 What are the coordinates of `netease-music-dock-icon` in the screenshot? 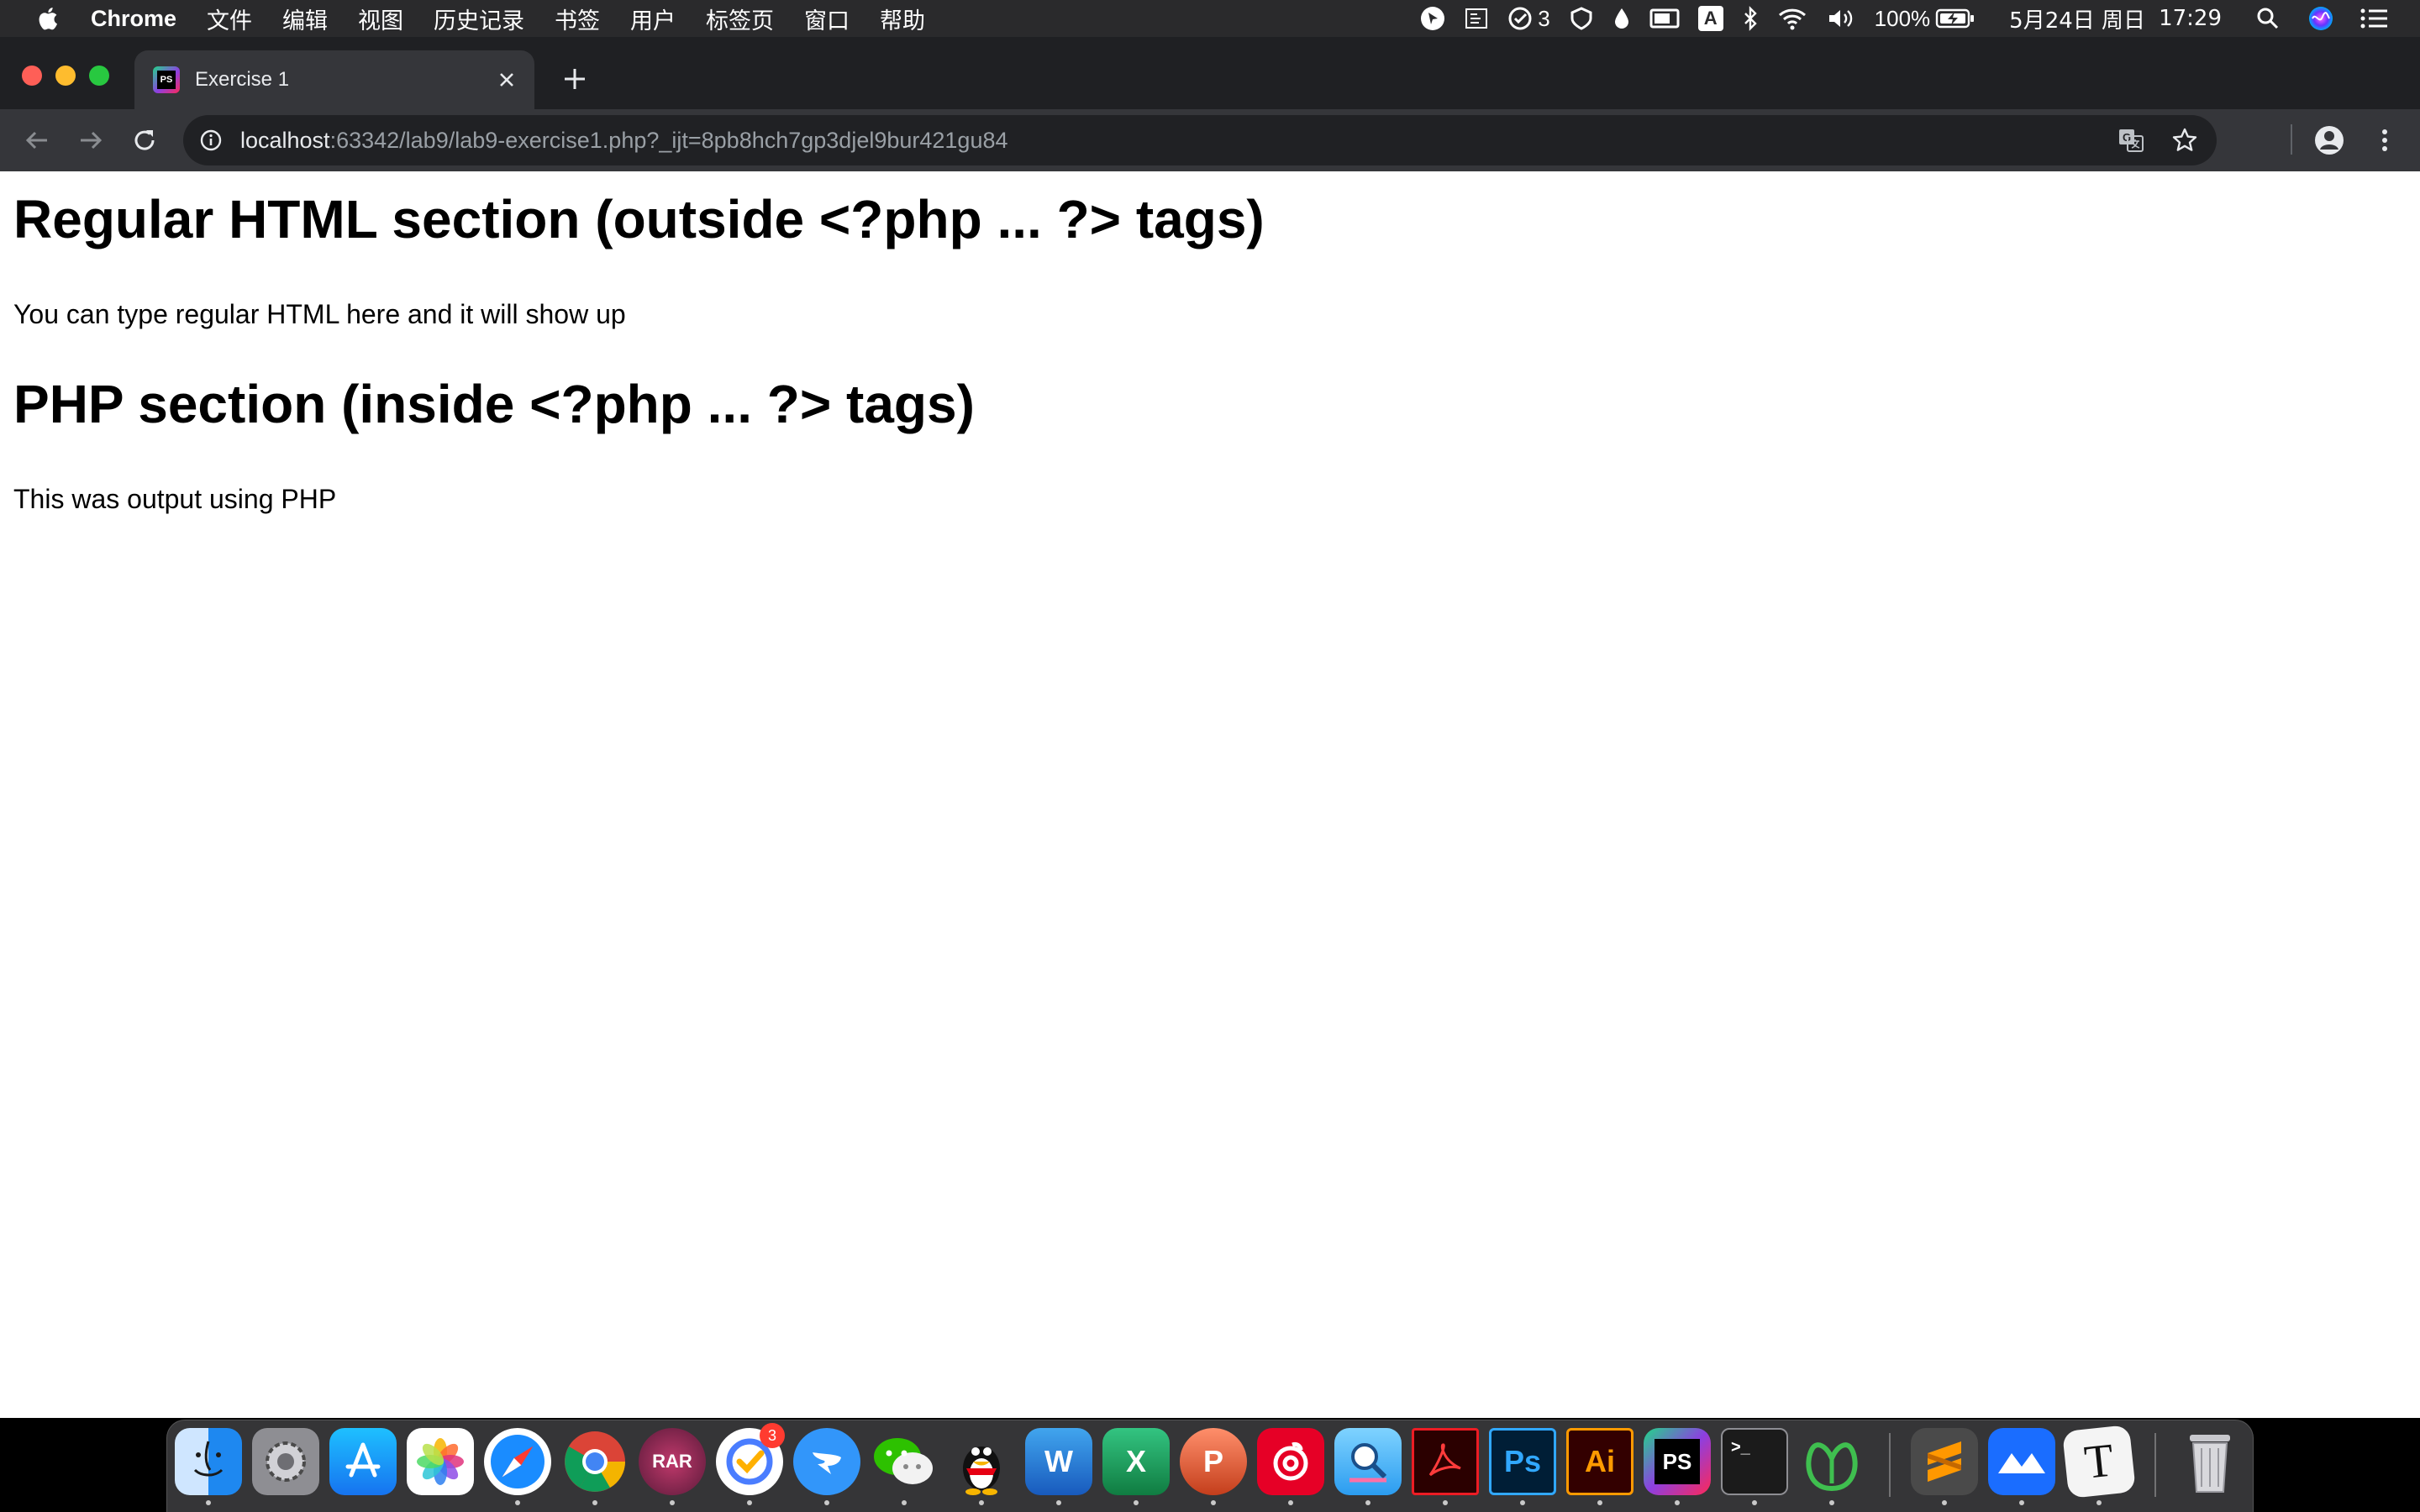 It's located at (1290, 1461).